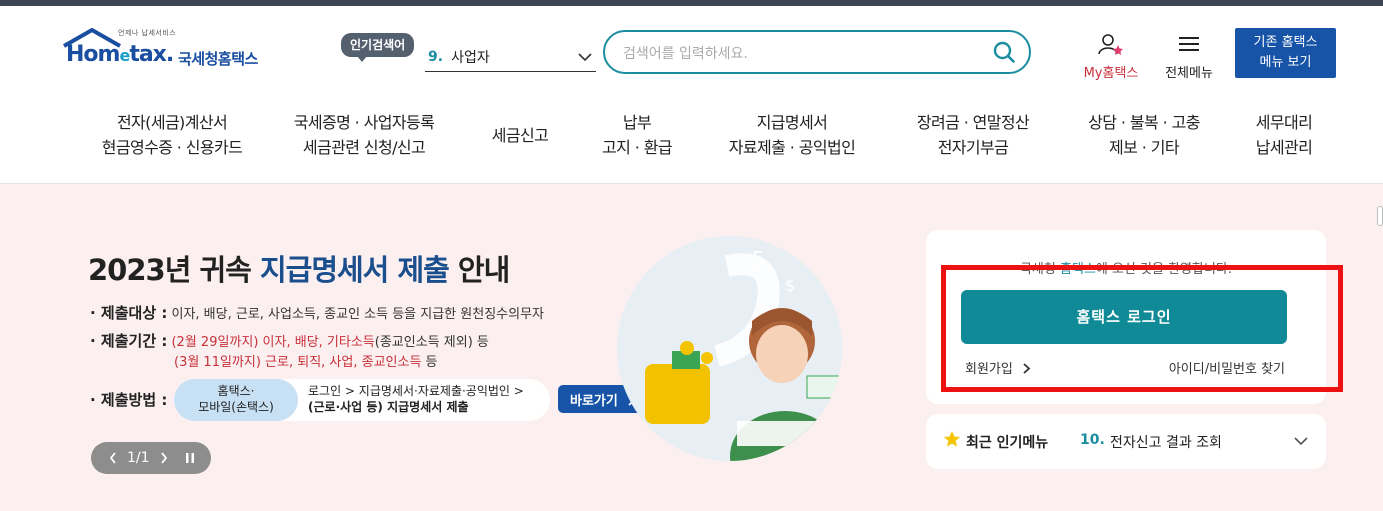 Image resolution: width=1383 pixels, height=511 pixels. What do you see at coordinates (299, 270) in the screenshot?
I see `banner-title: 2023년 귀속 지급명세서 제출 안내` at bounding box center [299, 270].